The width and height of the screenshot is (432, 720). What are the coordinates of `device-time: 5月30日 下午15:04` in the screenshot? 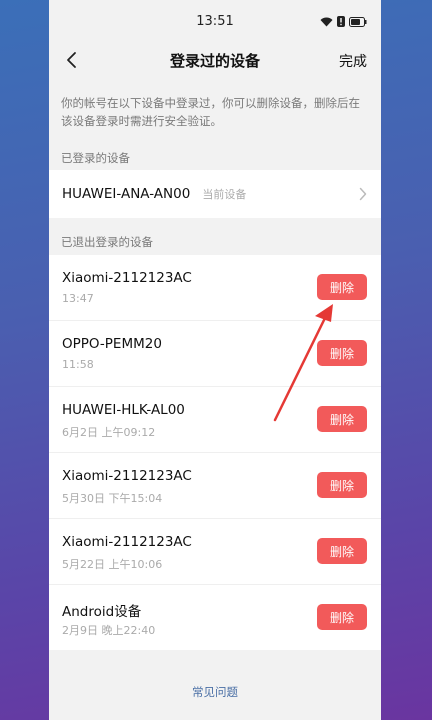 It's located at (112, 498).